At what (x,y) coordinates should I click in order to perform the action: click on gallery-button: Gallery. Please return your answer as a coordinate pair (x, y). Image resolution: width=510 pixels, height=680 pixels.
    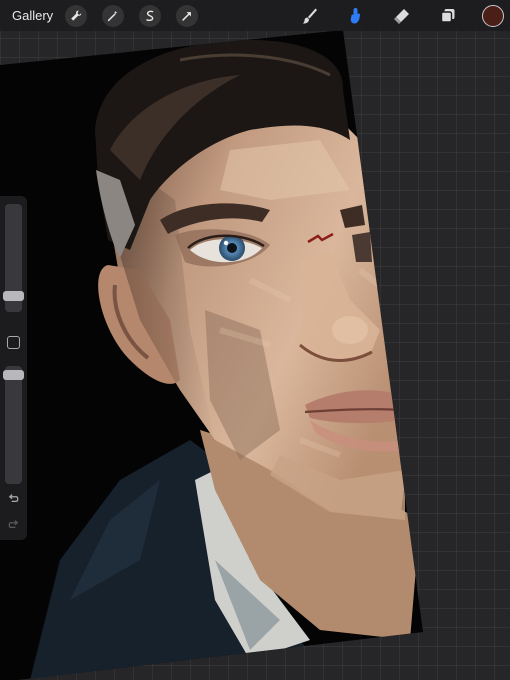
    Looking at the image, I should click on (32, 15).